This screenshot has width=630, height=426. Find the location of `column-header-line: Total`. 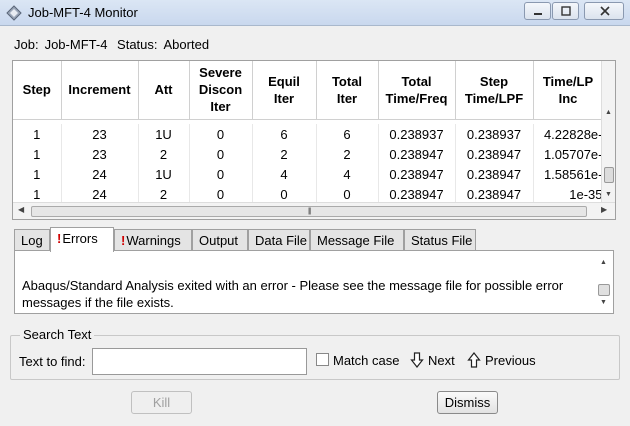

column-header-line: Total is located at coordinates (416, 81).